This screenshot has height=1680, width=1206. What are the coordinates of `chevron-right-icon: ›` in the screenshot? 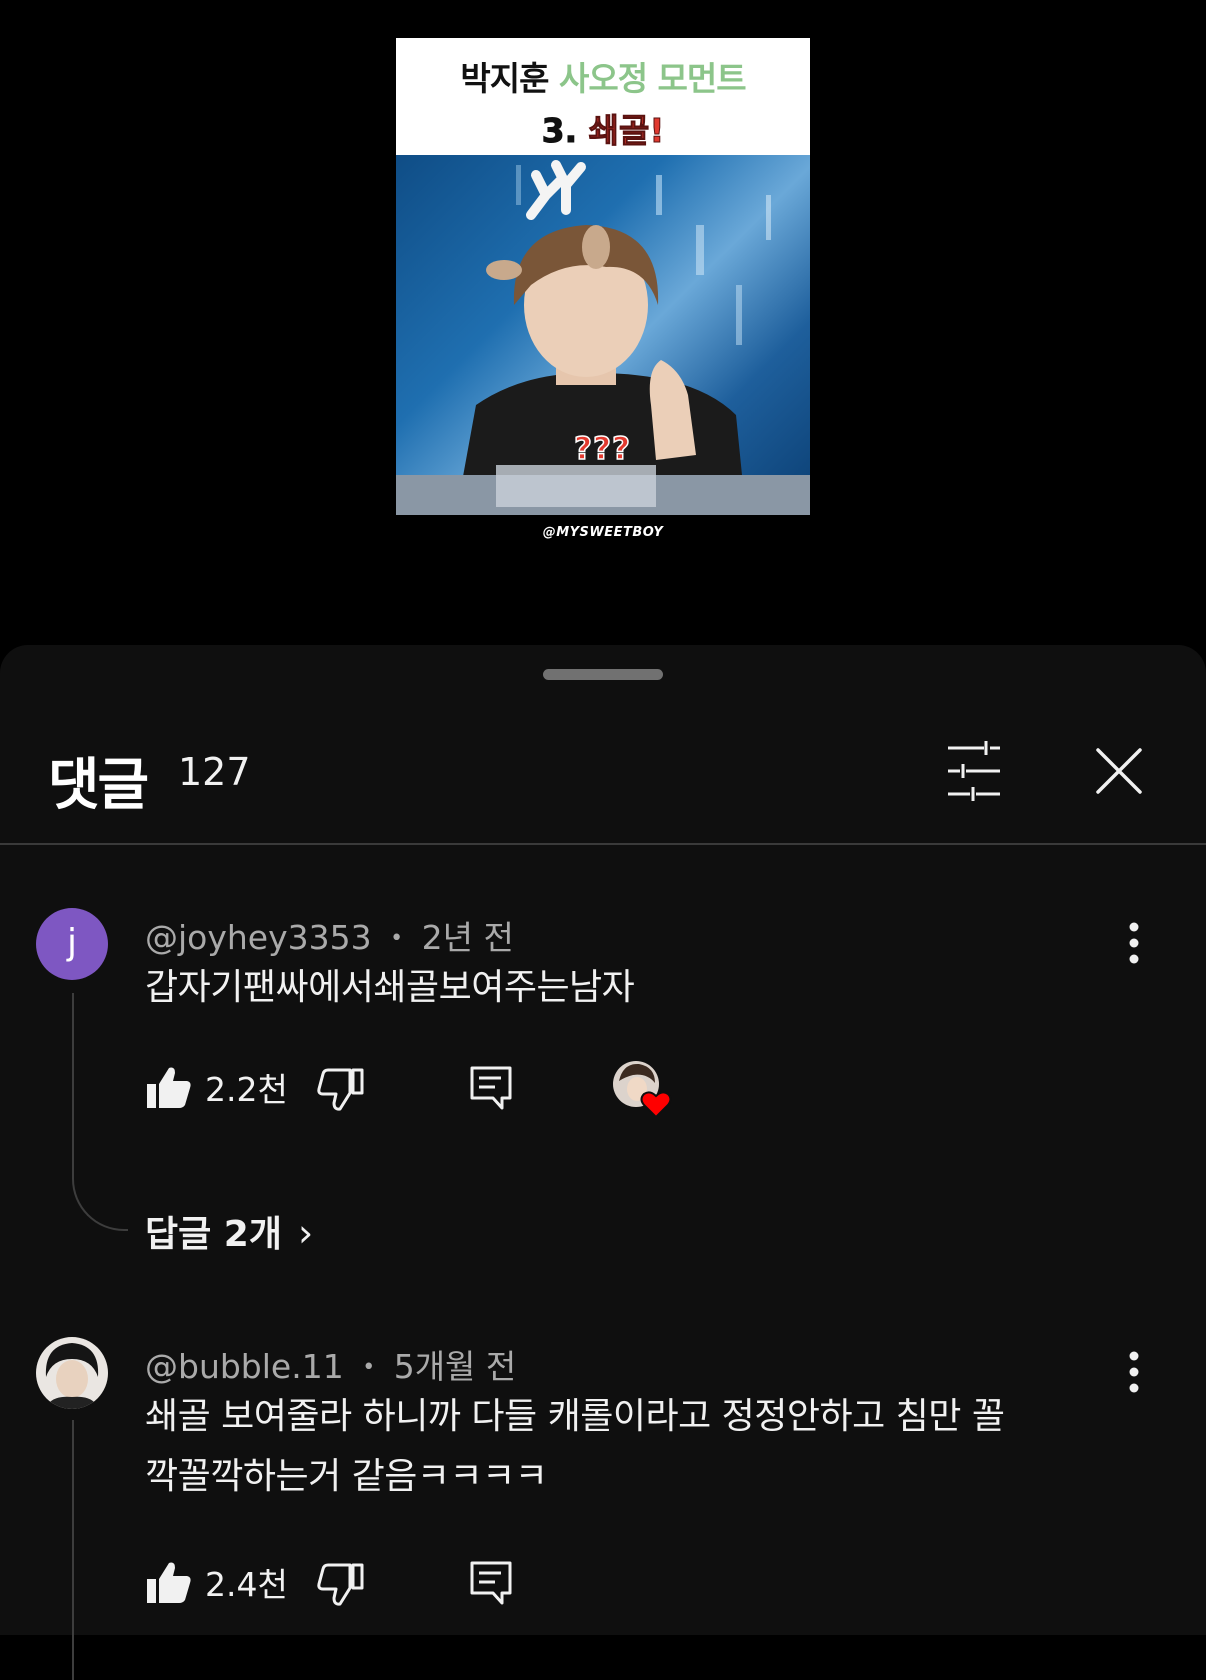 It's located at (305, 1233).